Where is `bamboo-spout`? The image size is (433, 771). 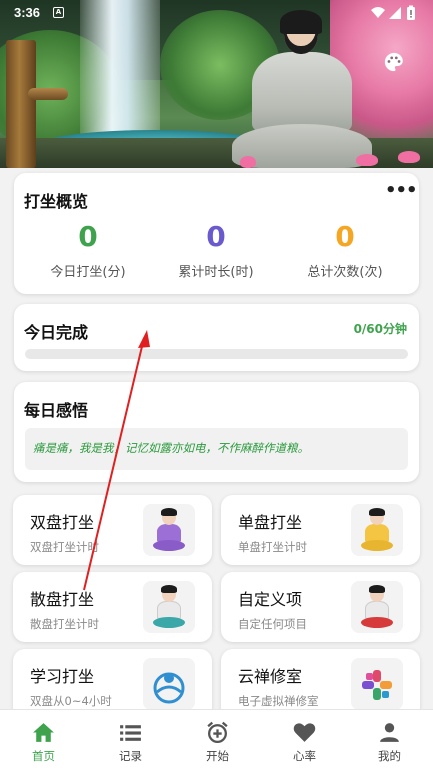 bamboo-spout is located at coordinates (21, 104).